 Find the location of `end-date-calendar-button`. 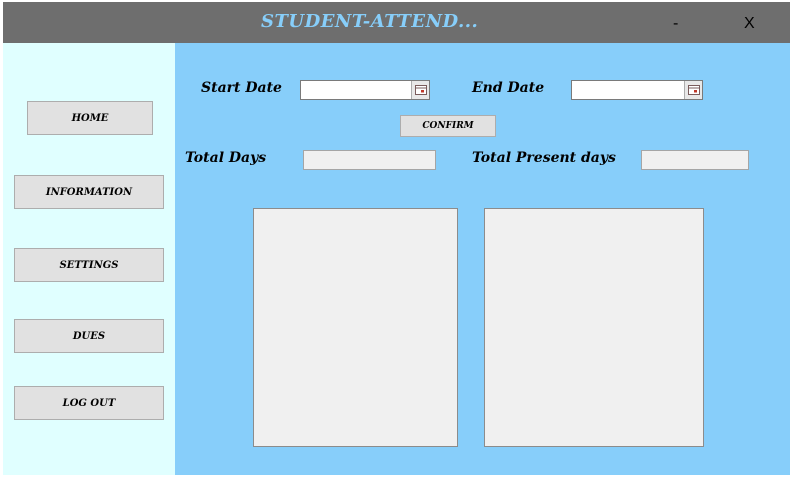

end-date-calendar-button is located at coordinates (693, 90).